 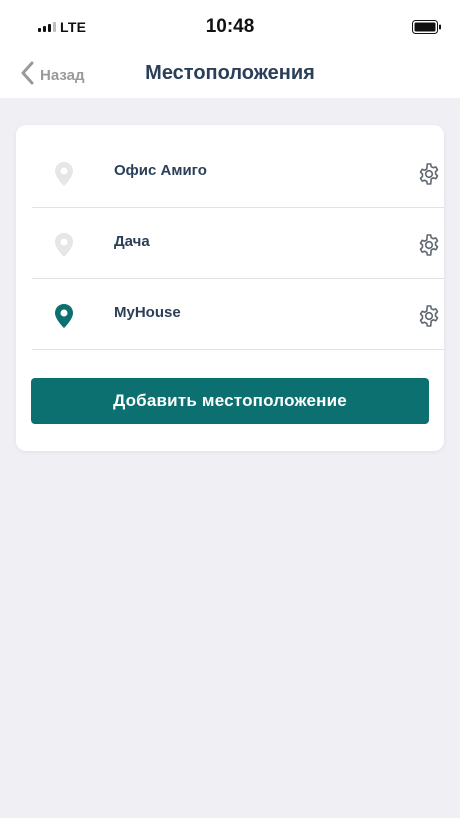 What do you see at coordinates (132, 241) in the screenshot?
I see `location-name: Дача` at bounding box center [132, 241].